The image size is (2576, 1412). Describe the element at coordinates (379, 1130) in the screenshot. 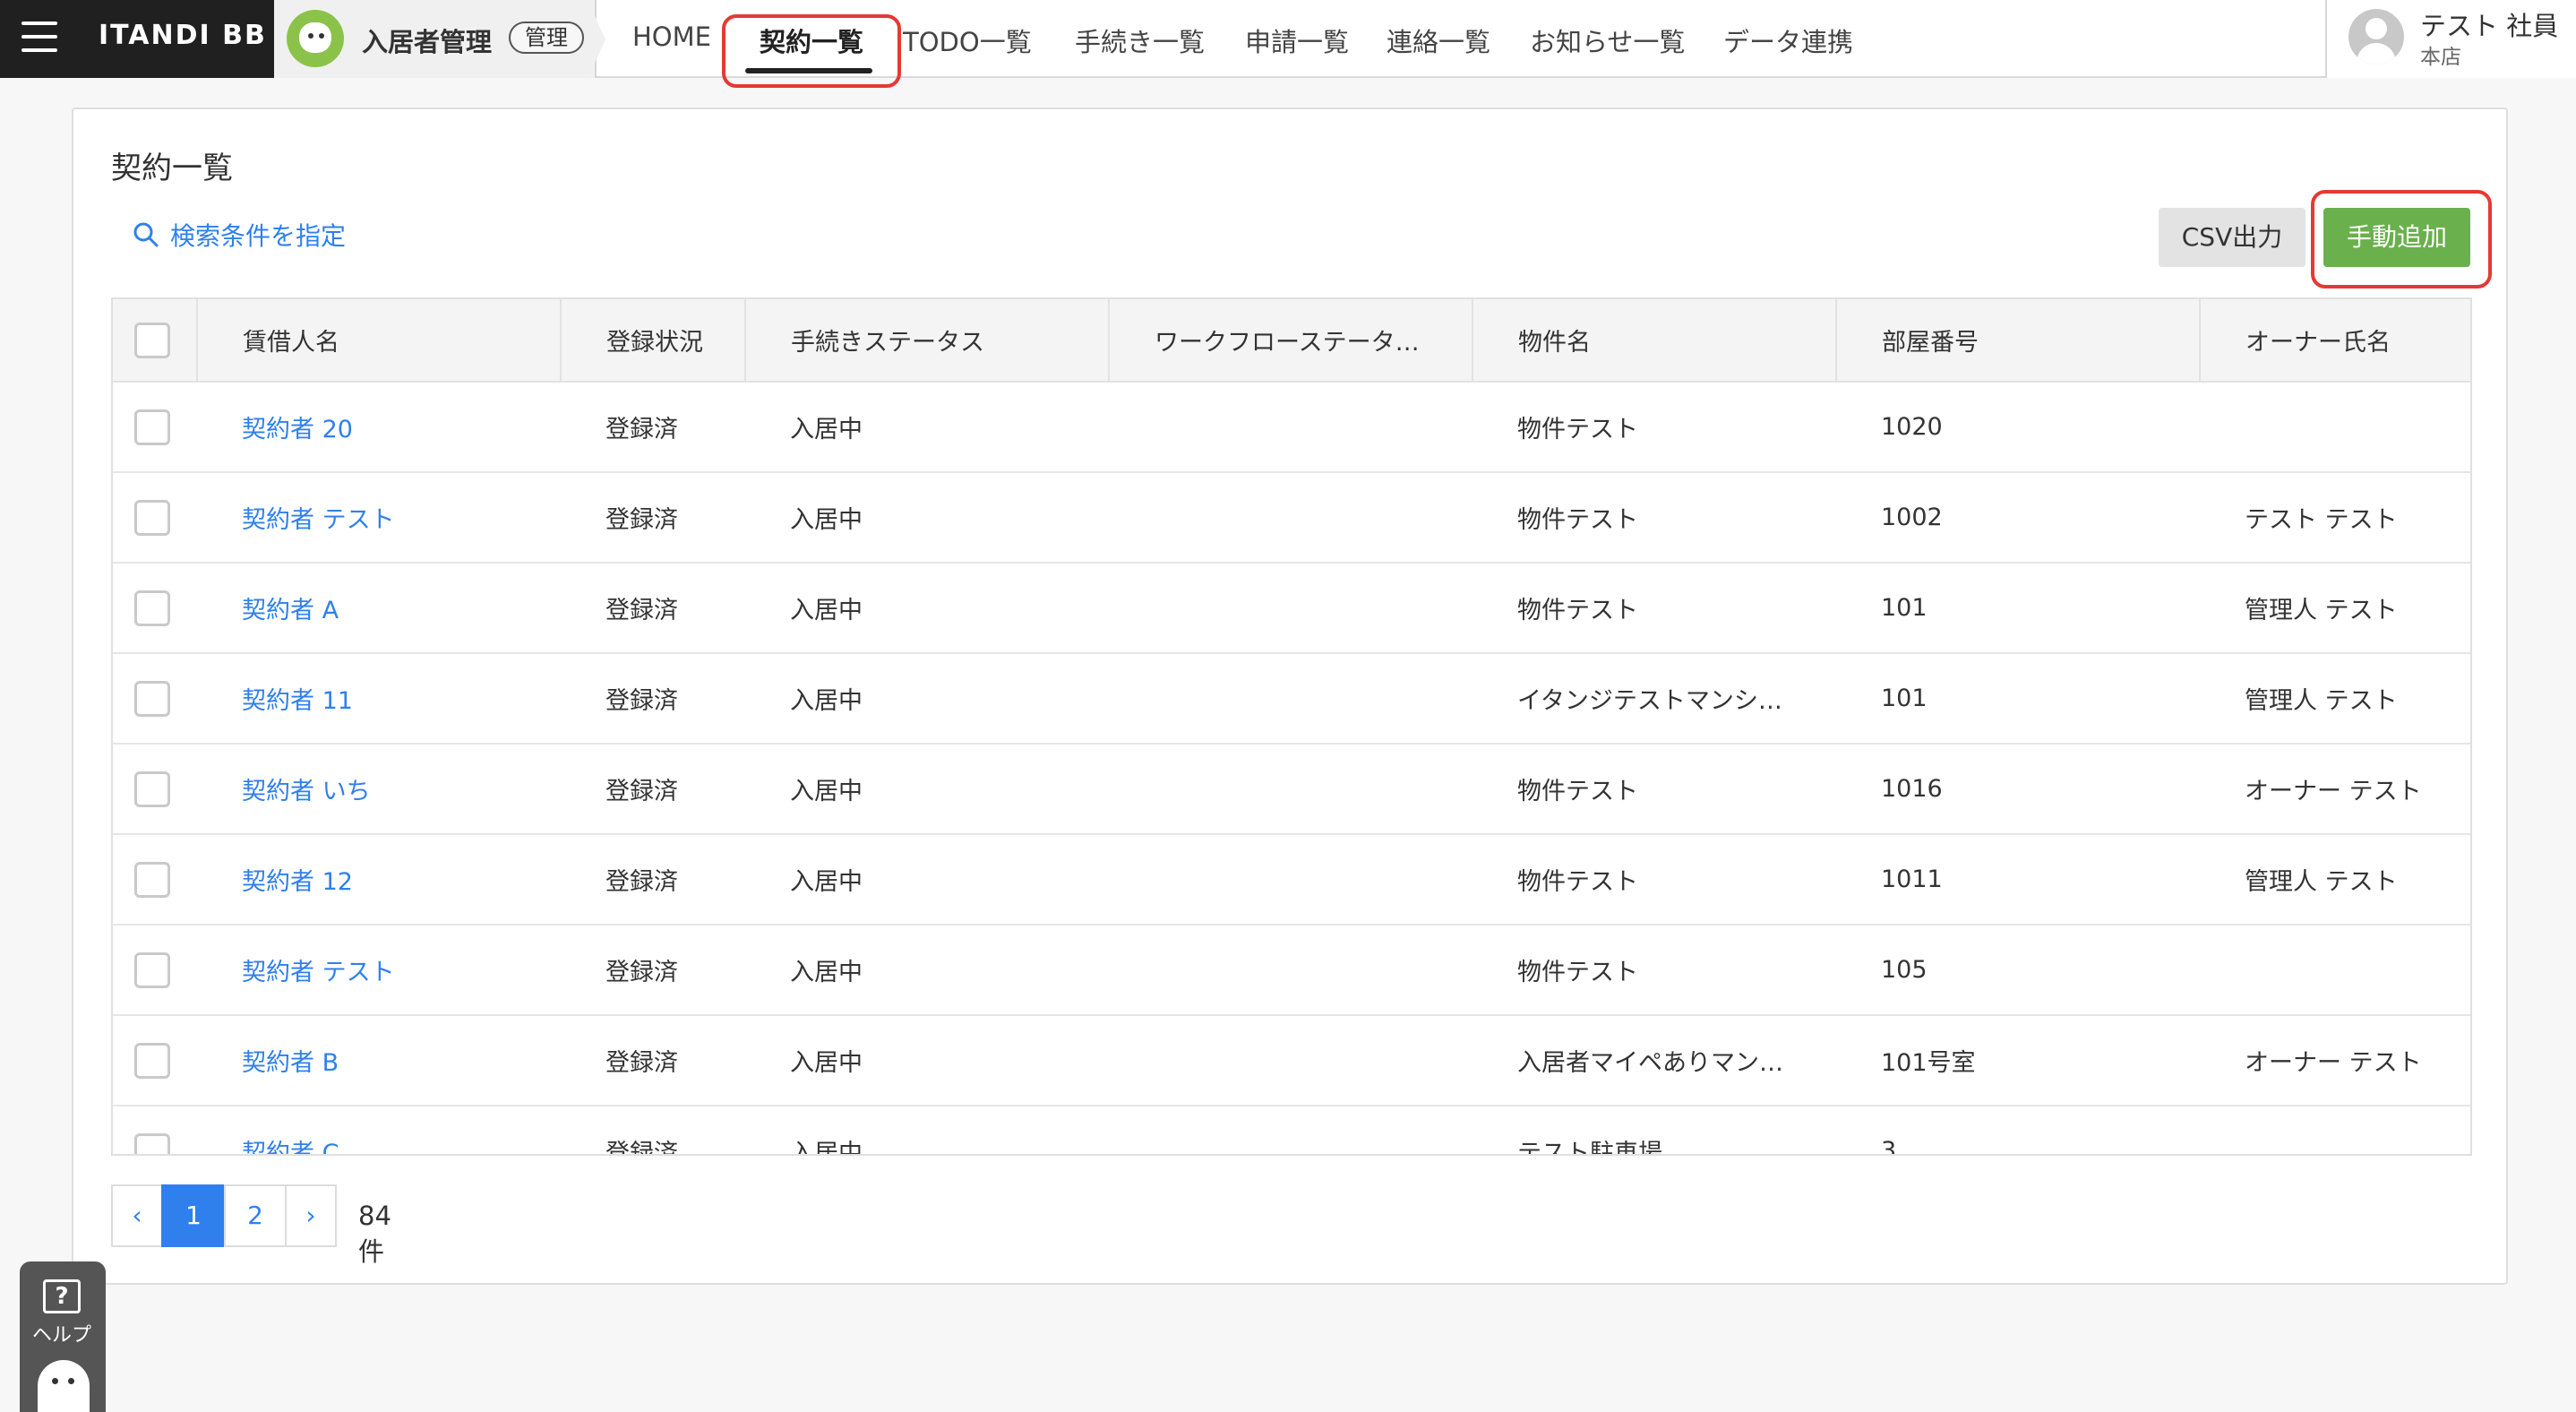

I see `tenant-name-link: 契約者 C` at that location.